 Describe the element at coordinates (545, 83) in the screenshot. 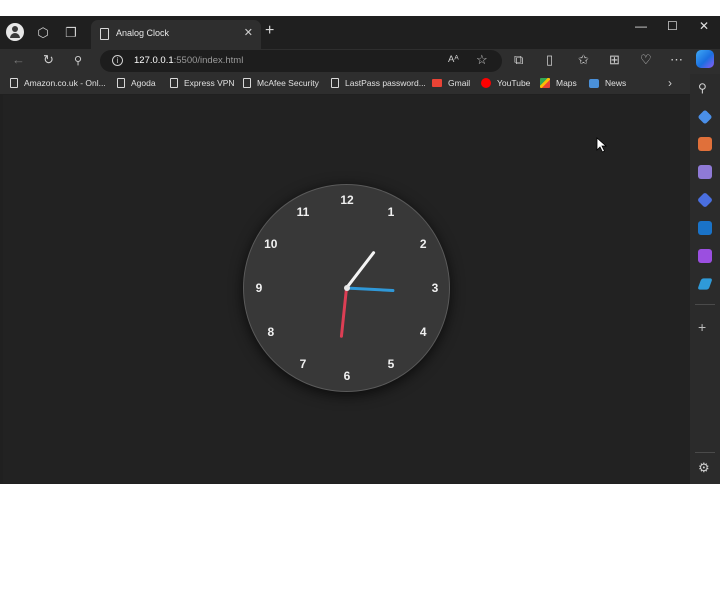

I see `maps-icon` at that location.